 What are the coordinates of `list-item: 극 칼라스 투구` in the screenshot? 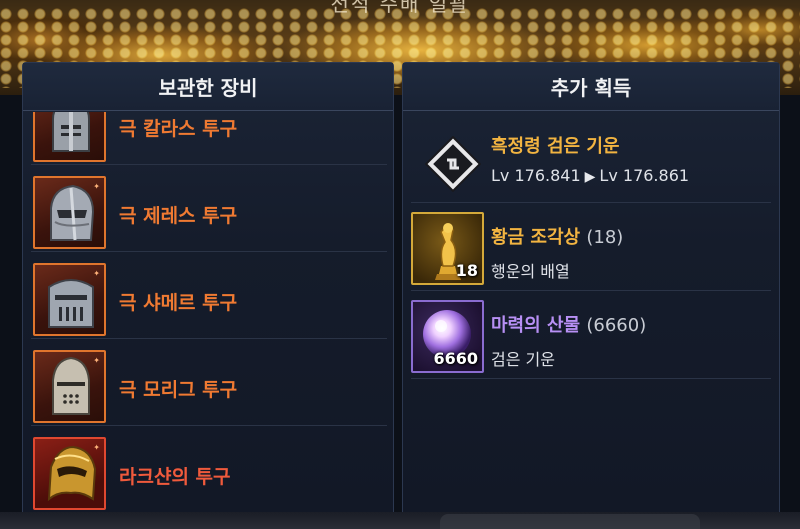 It's located at (209, 138).